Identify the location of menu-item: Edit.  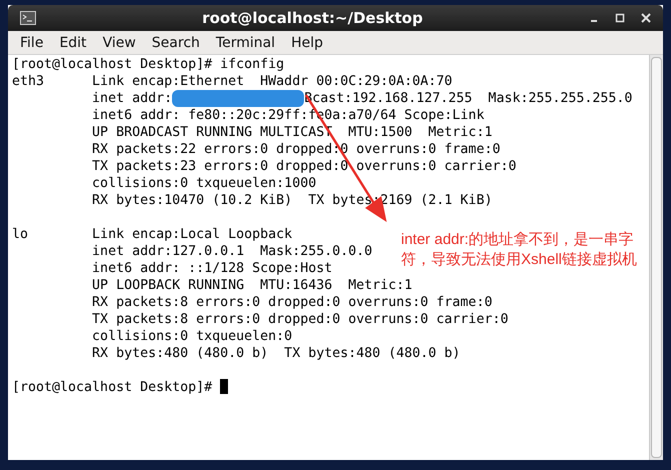
(73, 42).